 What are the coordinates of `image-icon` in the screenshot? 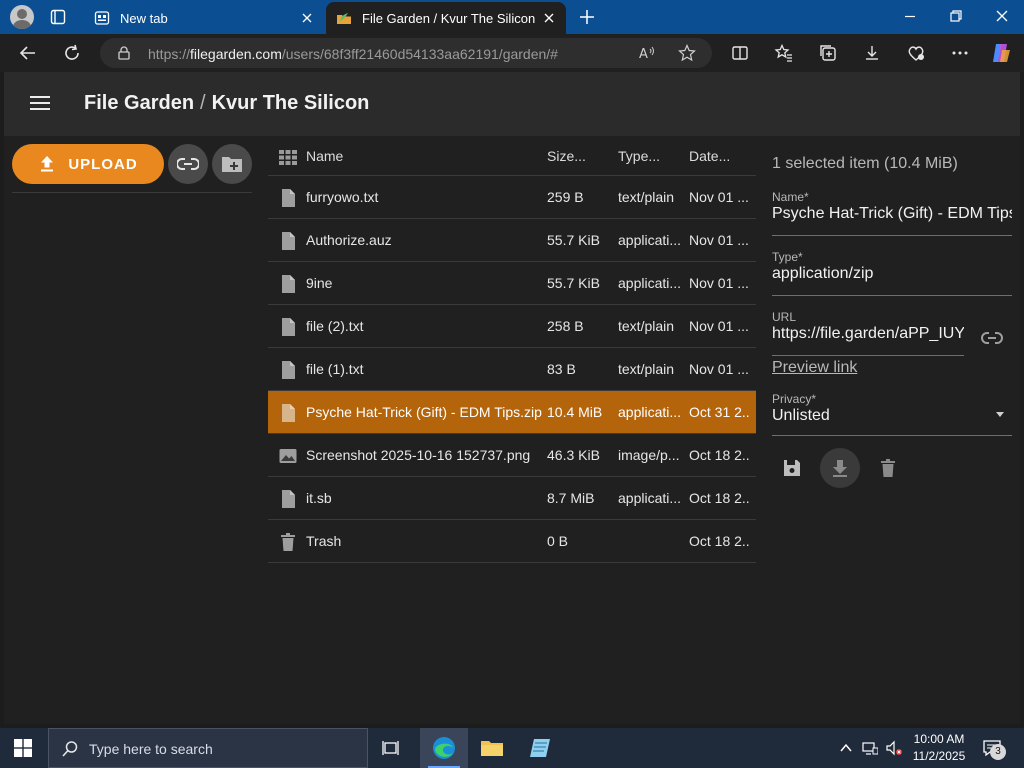 It's located at (288, 456).